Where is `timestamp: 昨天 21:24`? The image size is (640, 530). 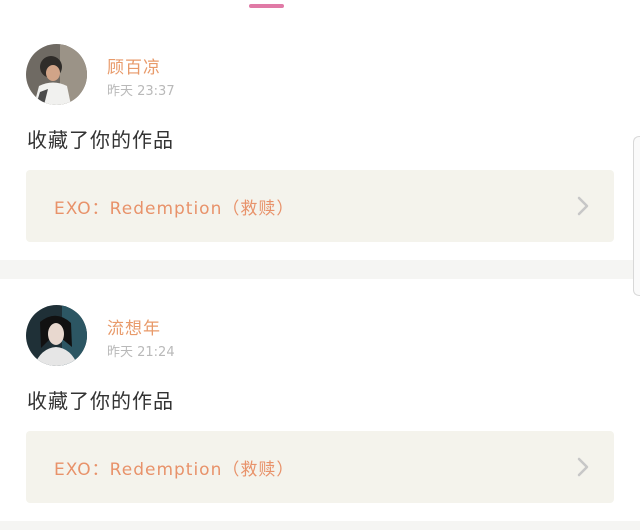 timestamp: 昨天 21:24 is located at coordinates (141, 352).